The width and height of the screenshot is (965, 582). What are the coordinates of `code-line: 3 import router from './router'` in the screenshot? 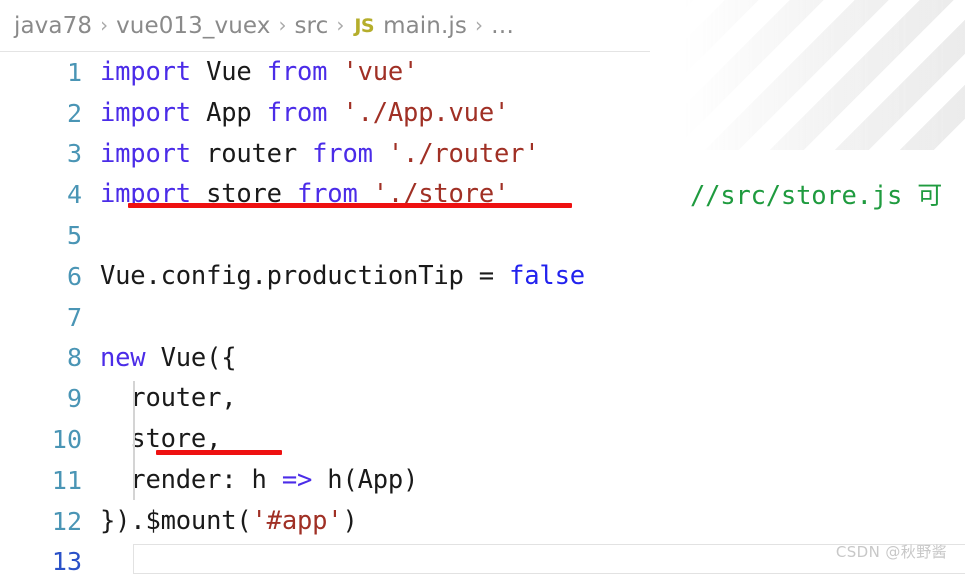 It's located at (482, 154).